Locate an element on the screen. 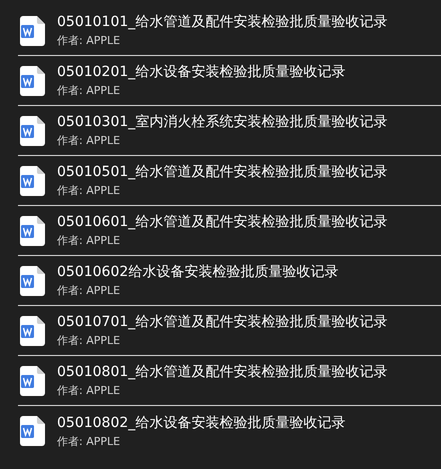 The image size is (441, 469). file-title: 05010101_给水管道及配件安装检验批质量验收记录 is located at coordinates (222, 22).